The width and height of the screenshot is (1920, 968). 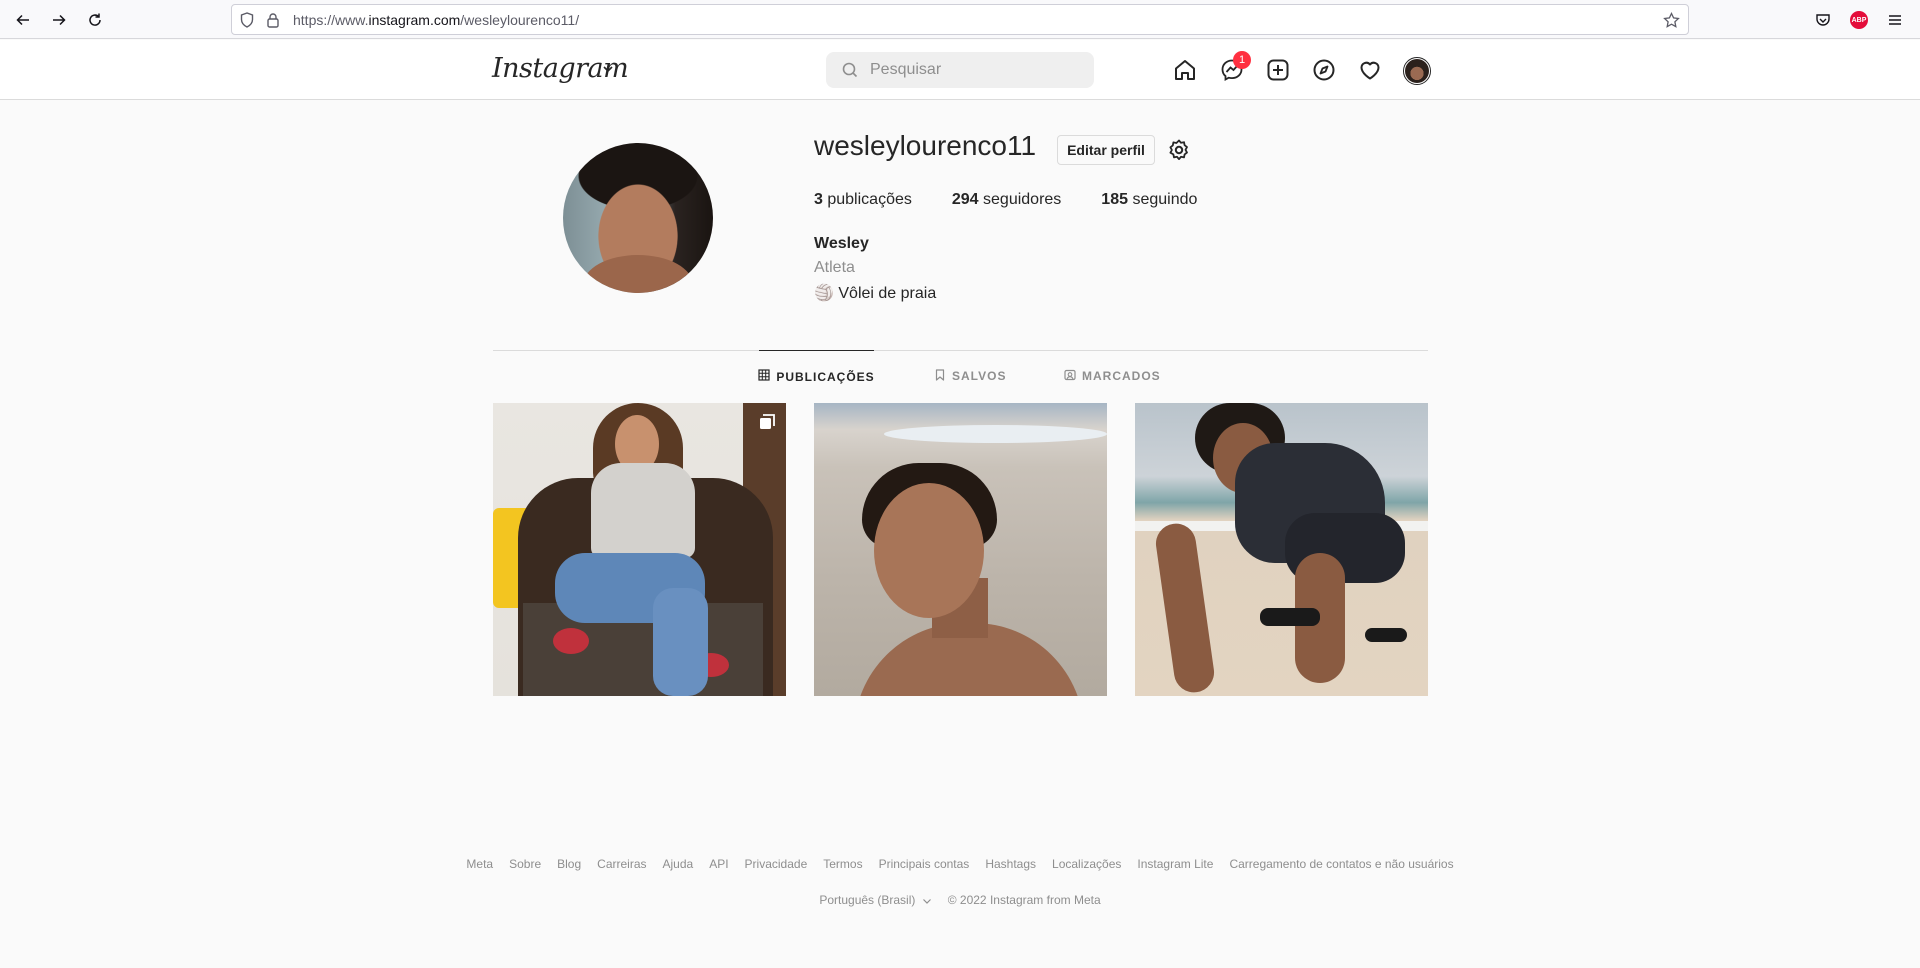 What do you see at coordinates (1341, 864) in the screenshot?
I see `footer-link: Carregamento de contatos e não usuários` at bounding box center [1341, 864].